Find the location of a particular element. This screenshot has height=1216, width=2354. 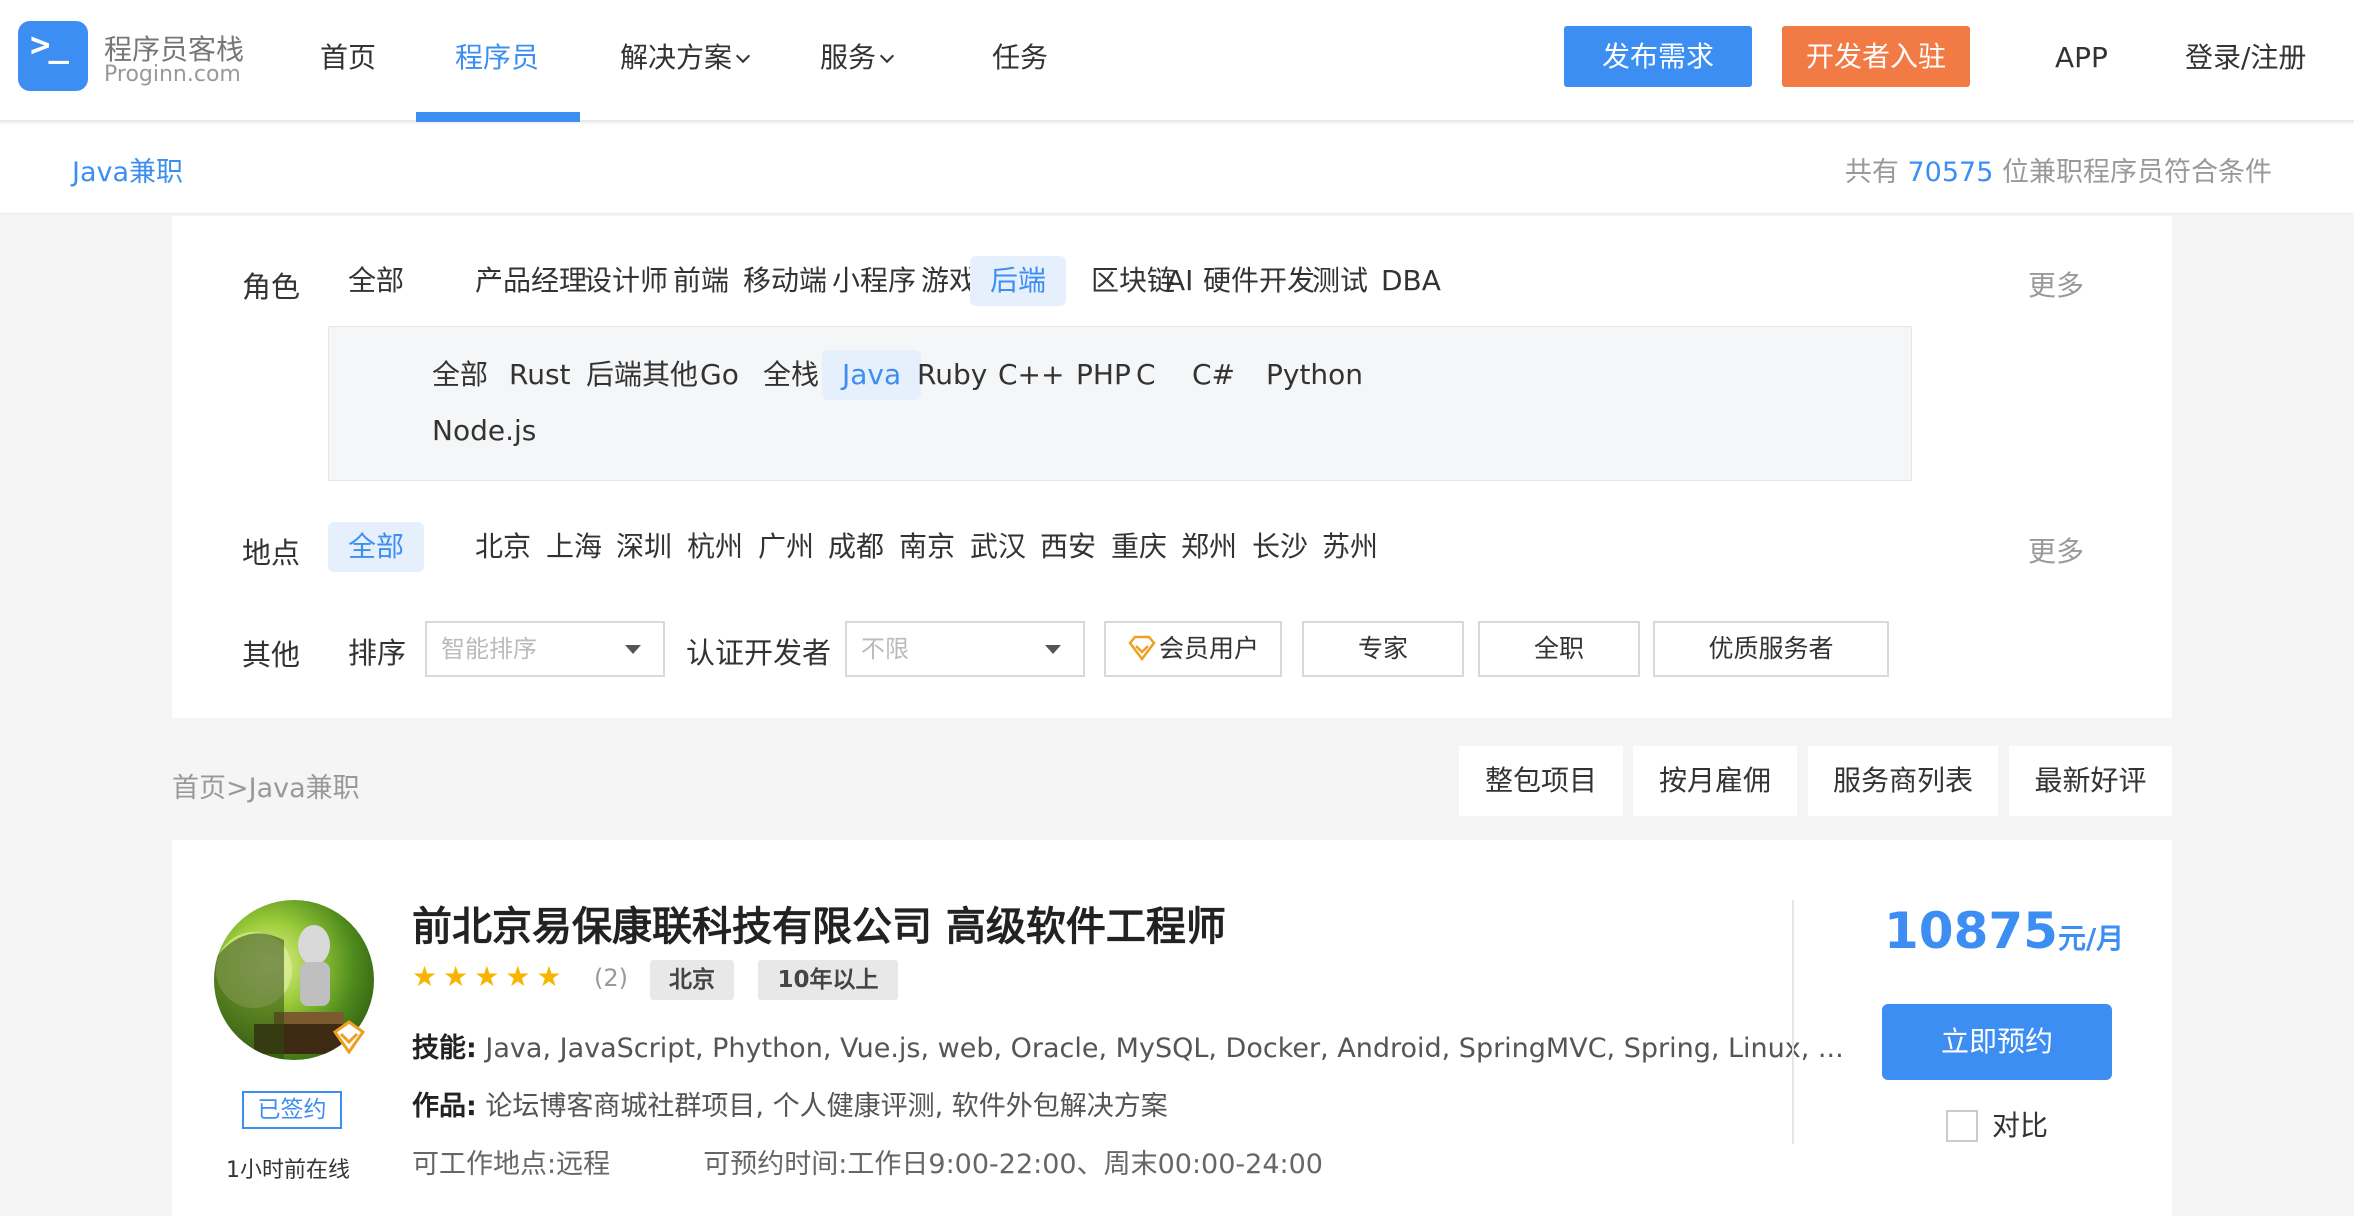

nav-tasks: 任务 is located at coordinates (1020, 58).